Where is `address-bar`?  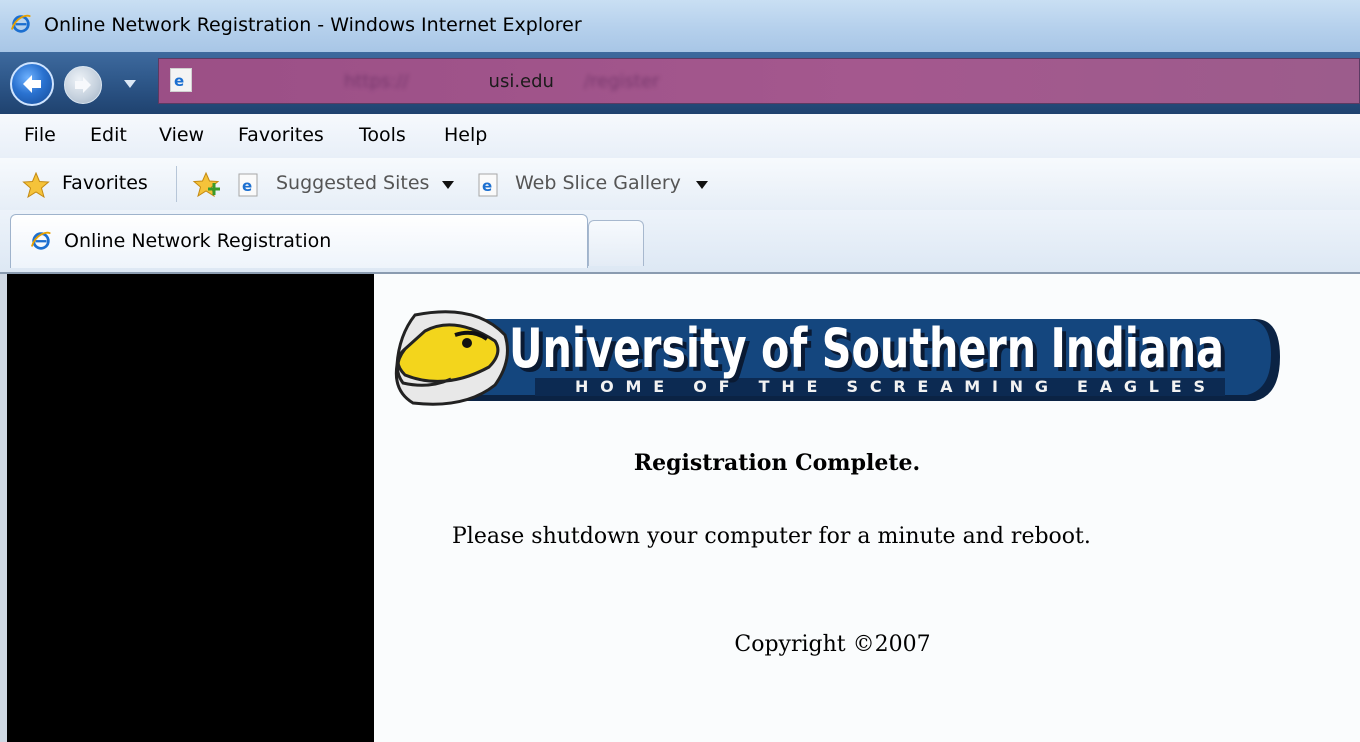 address-bar is located at coordinates (759, 81).